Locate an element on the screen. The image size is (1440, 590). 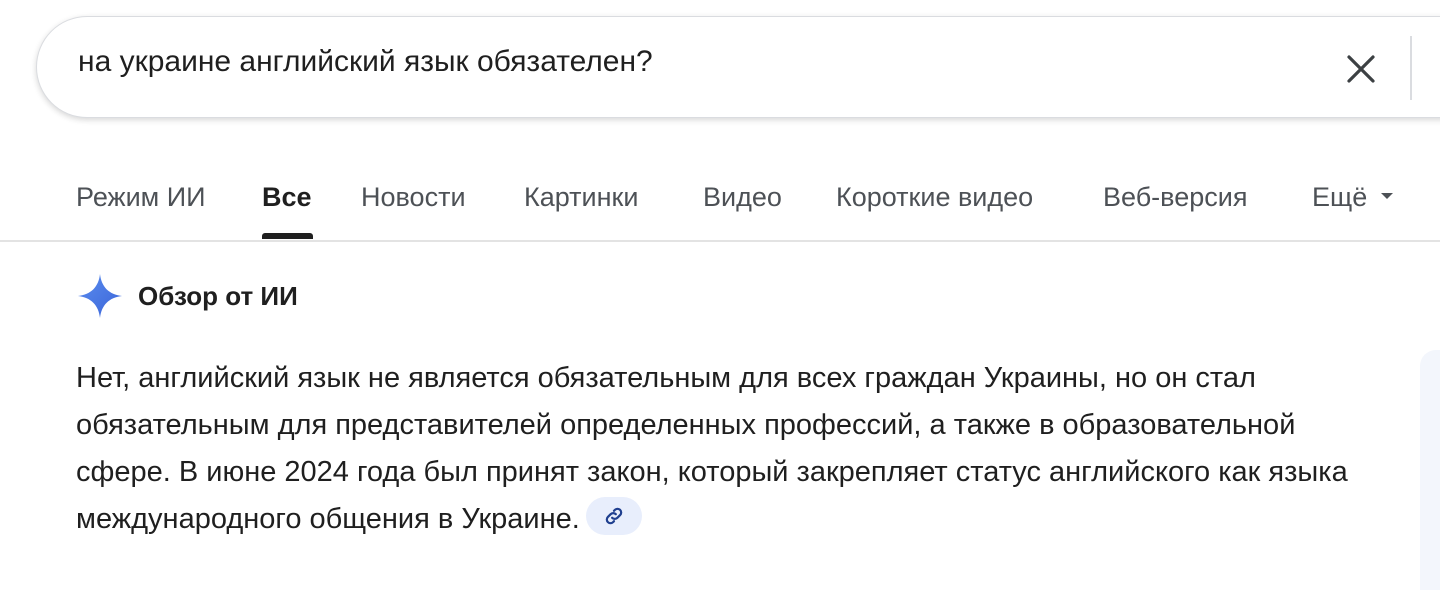
link-icon is located at coordinates (614, 516).